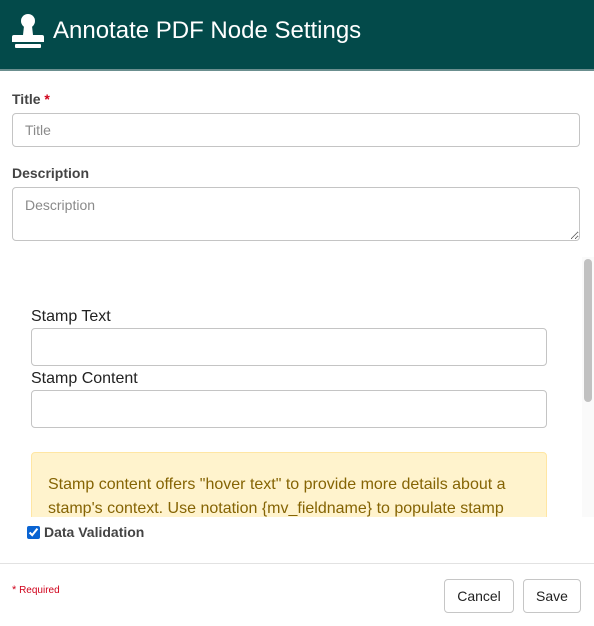  Describe the element at coordinates (28, 31) in the screenshot. I see `stamp-icon` at that location.